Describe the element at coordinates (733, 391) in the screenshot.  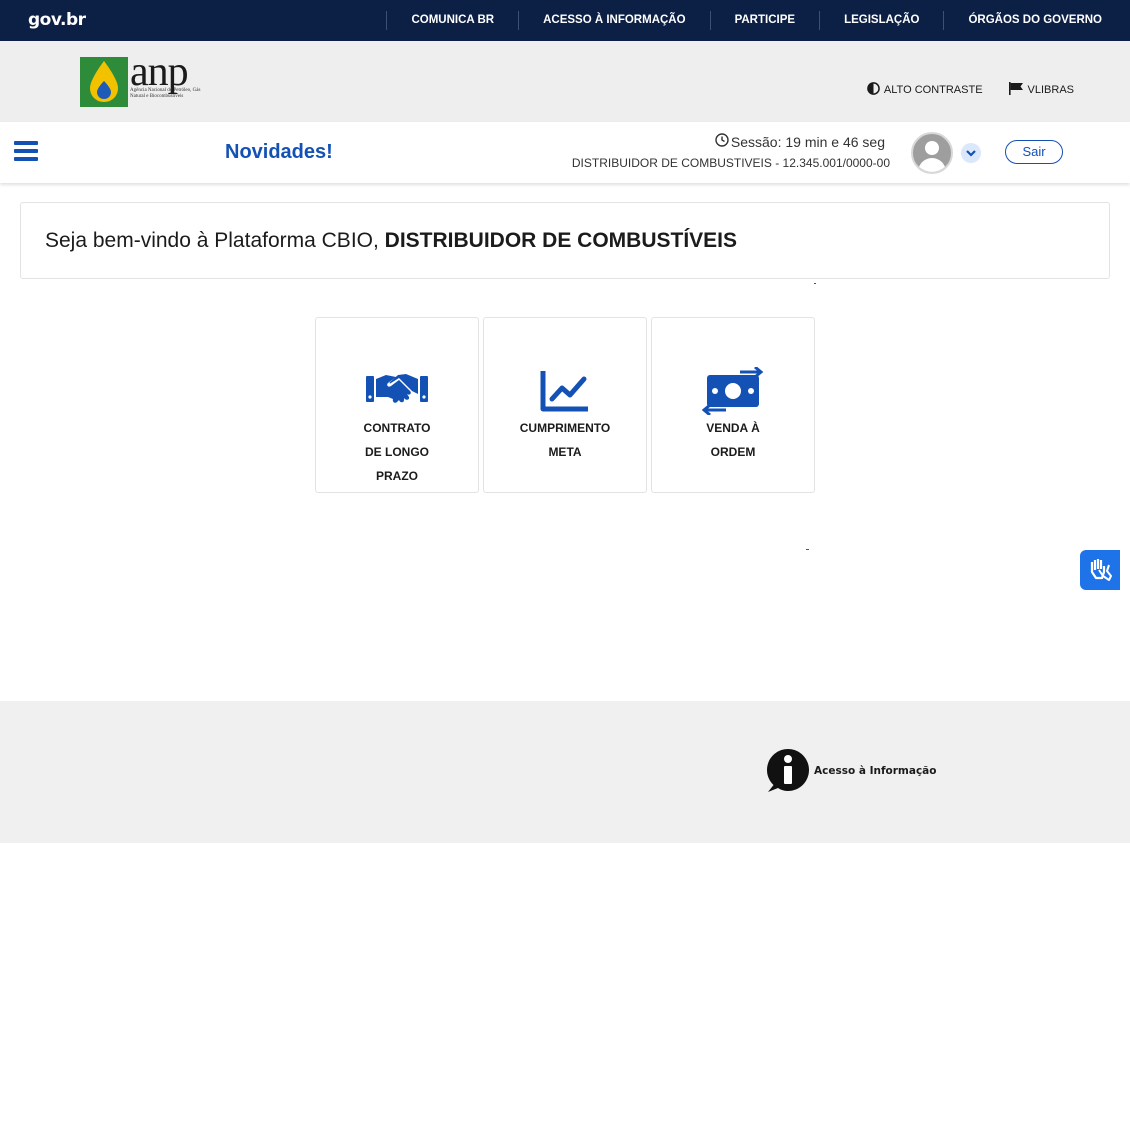
I see `money-exchange-icon` at that location.